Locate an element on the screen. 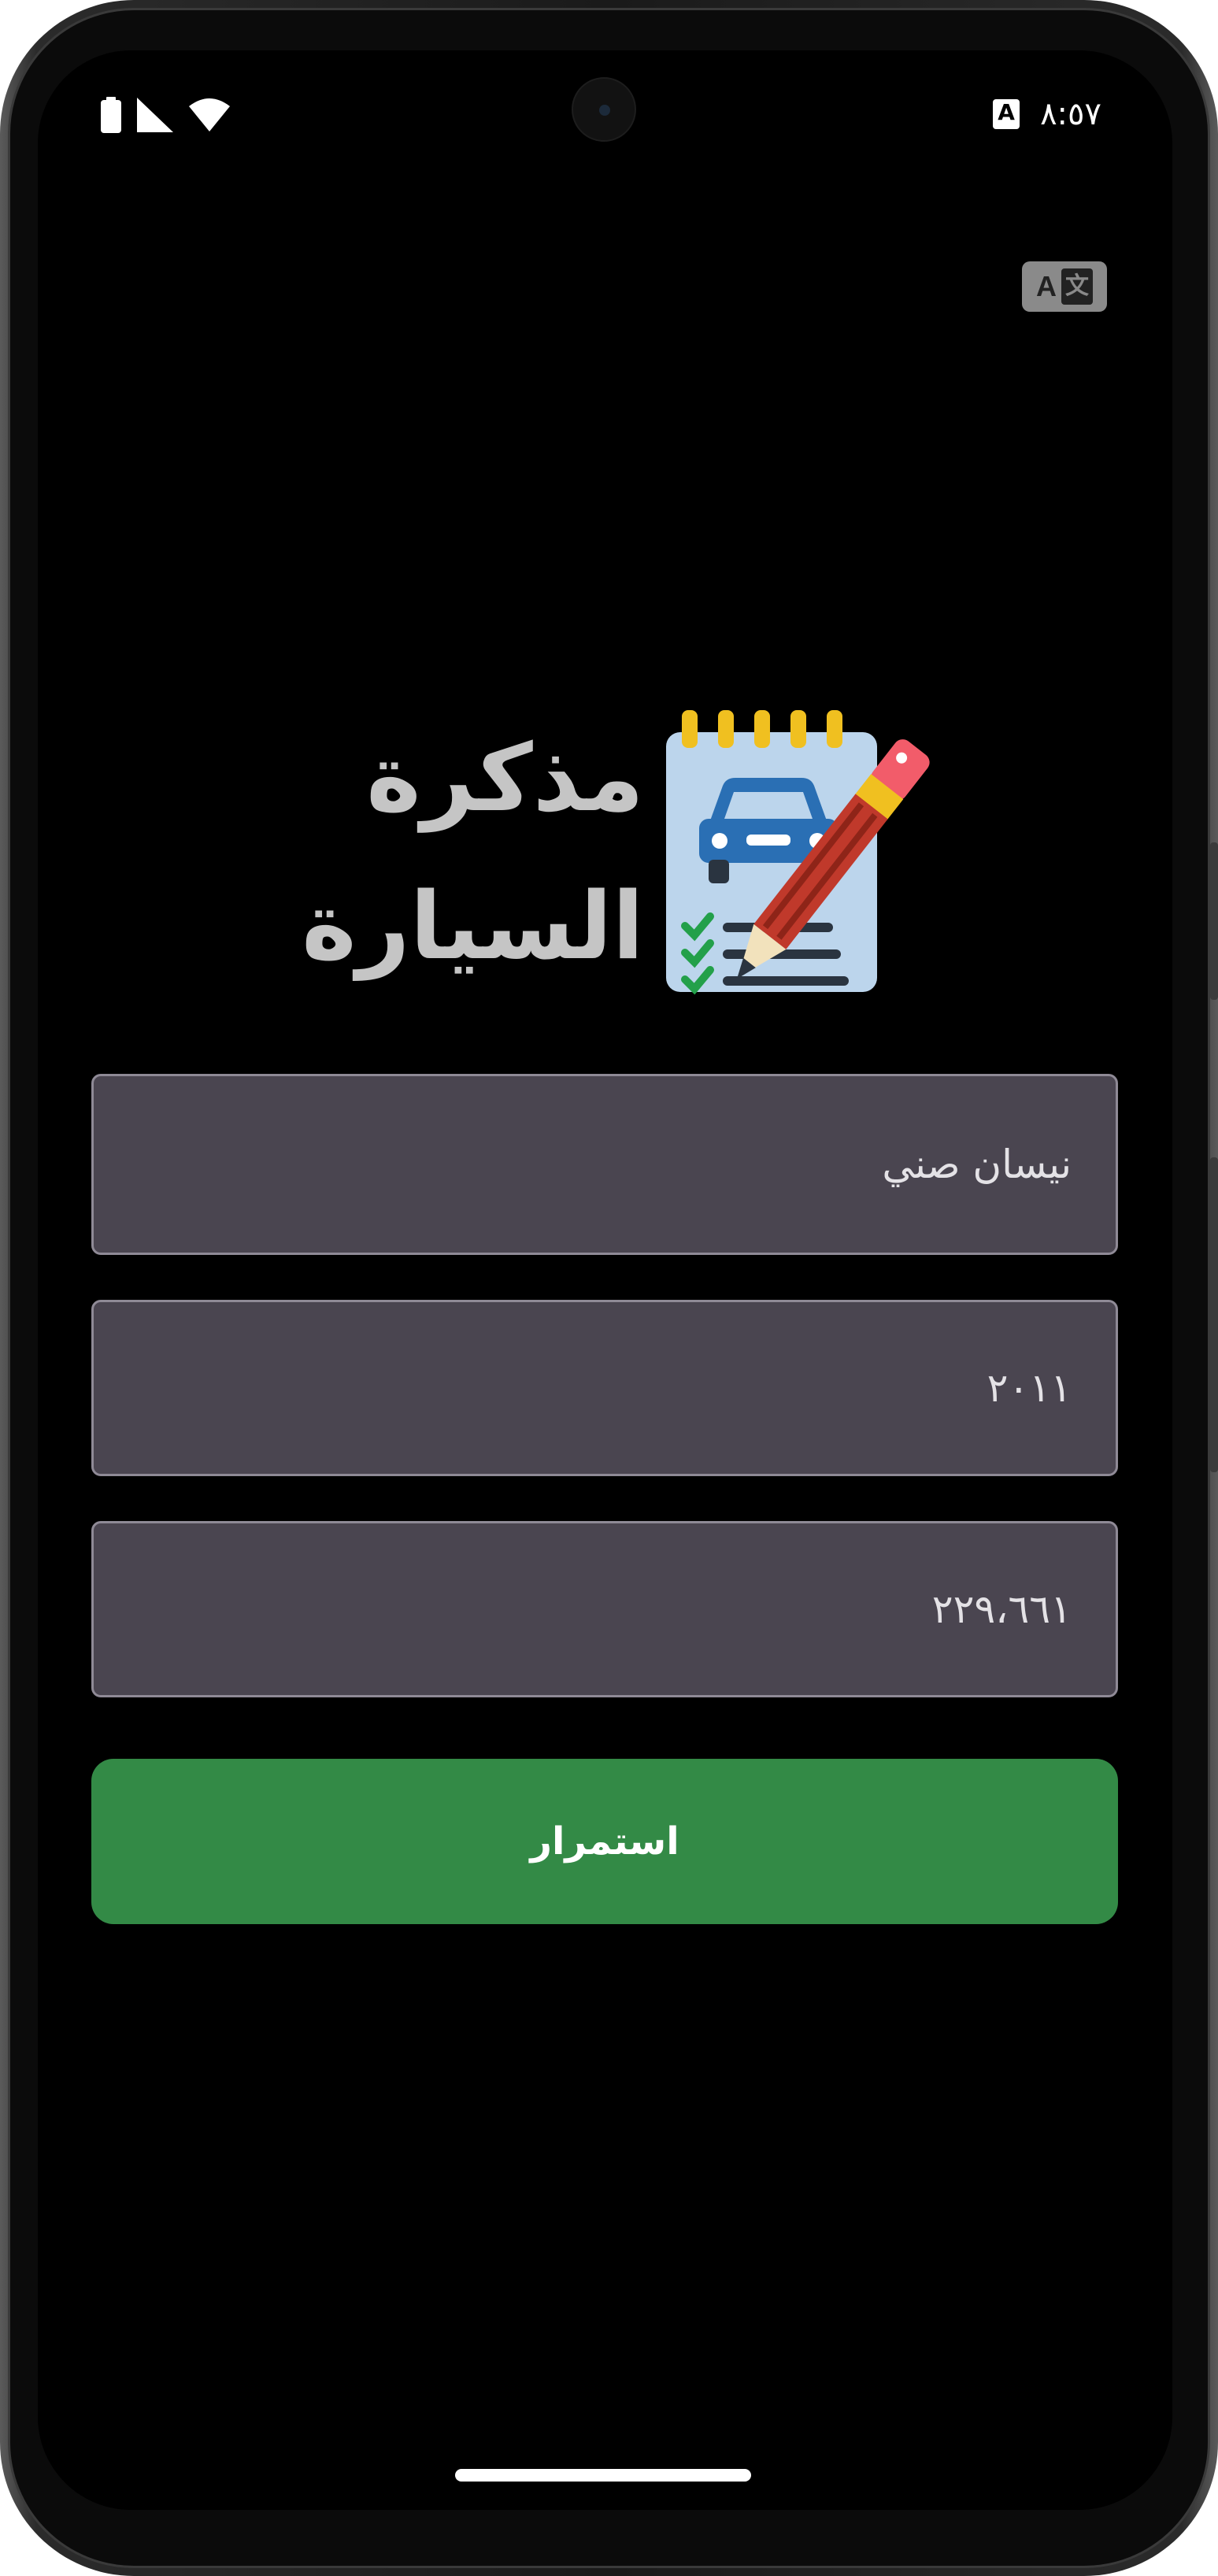  battery-icon is located at coordinates (111, 115).